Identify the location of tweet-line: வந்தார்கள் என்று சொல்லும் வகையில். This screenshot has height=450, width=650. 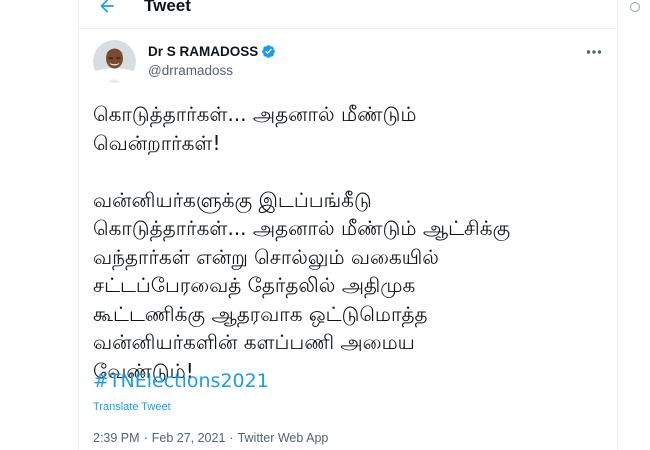
(266, 256).